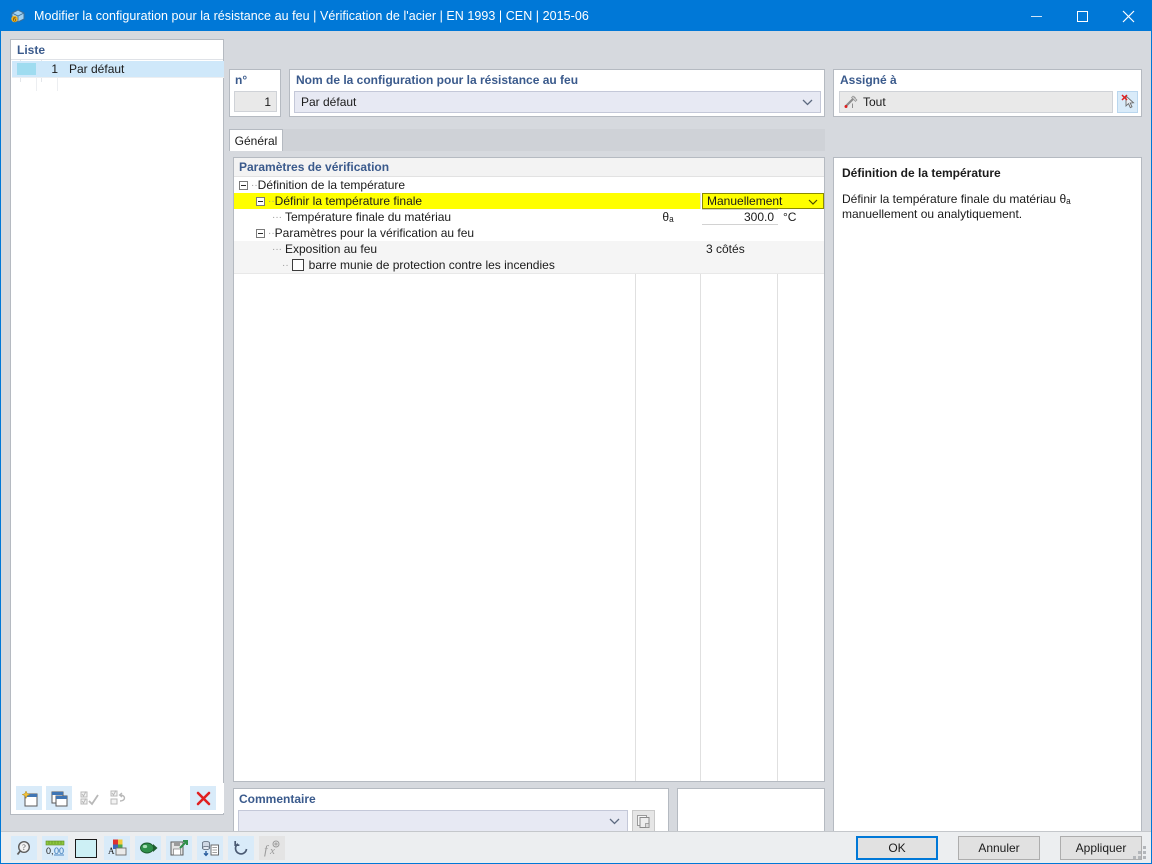 This screenshot has height=864, width=1152. I want to click on ok-button-label: OK, so click(897, 848).